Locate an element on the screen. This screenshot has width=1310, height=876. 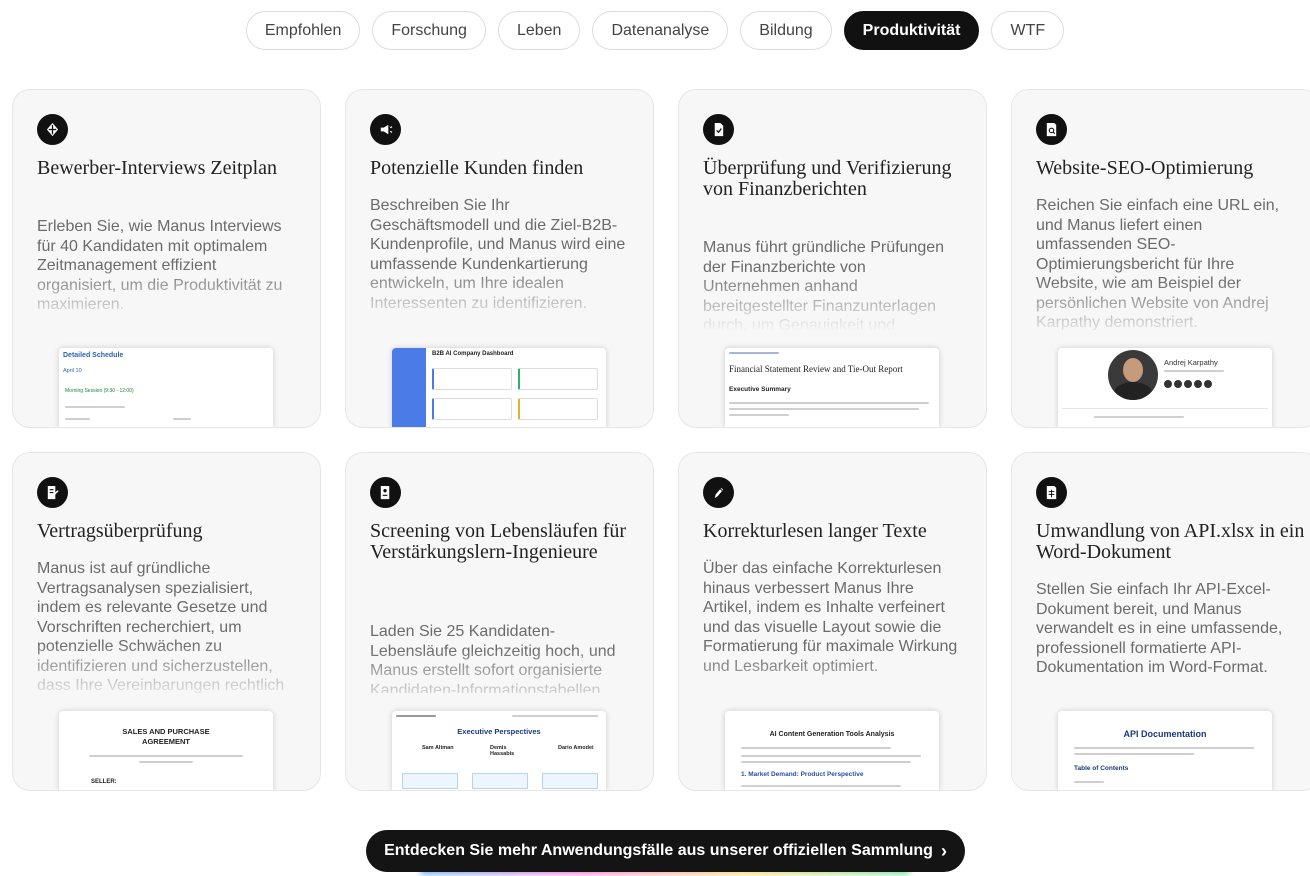
card-preview: Andrej Karpathy is located at coordinates (1165, 387).